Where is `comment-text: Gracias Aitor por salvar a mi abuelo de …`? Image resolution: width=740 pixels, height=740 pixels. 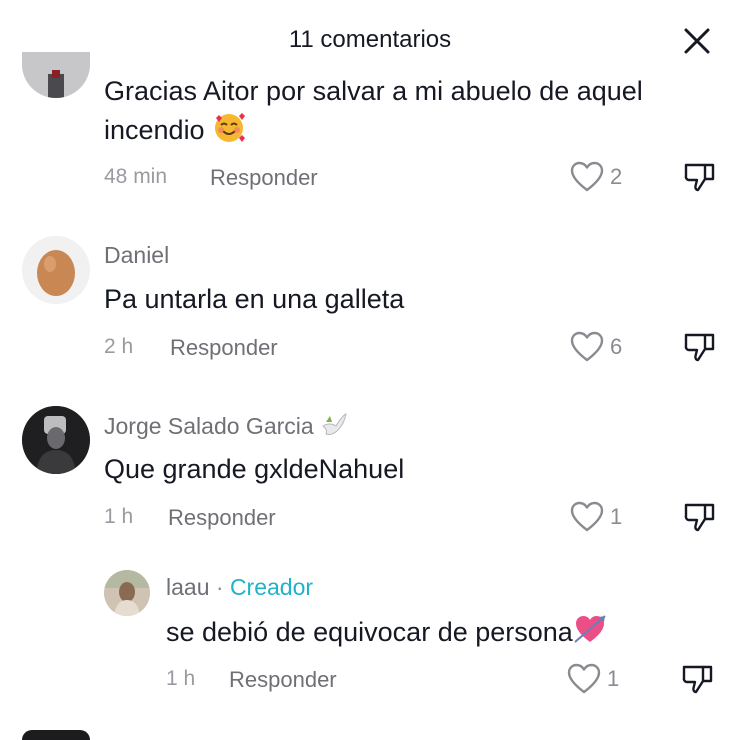 comment-text: Gracias Aitor por salvar a mi abuelo de … is located at coordinates (414, 113).